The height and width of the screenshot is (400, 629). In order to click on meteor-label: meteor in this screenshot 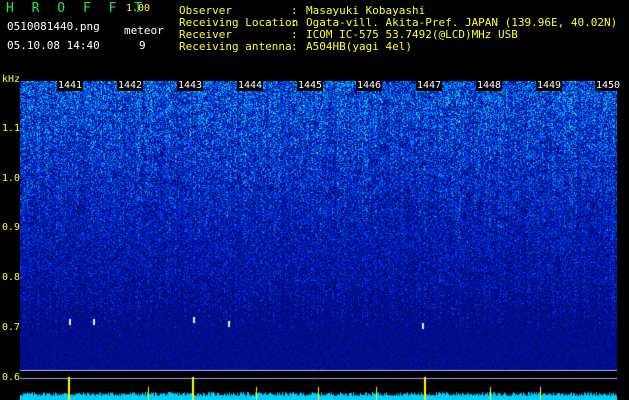, I will do `click(144, 30)`.